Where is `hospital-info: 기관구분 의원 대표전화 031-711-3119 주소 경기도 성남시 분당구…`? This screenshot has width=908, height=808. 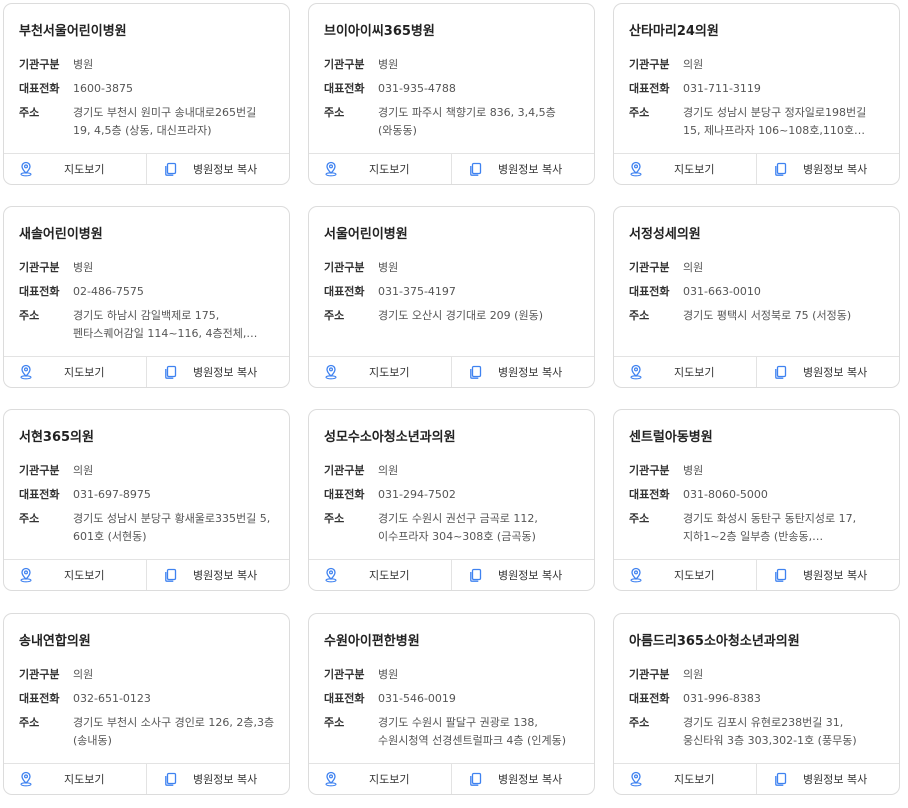
hospital-info: 기관구분 의원 대표전화 031-711-3119 주소 경기도 성남시 분당구… is located at coordinates (758, 101).